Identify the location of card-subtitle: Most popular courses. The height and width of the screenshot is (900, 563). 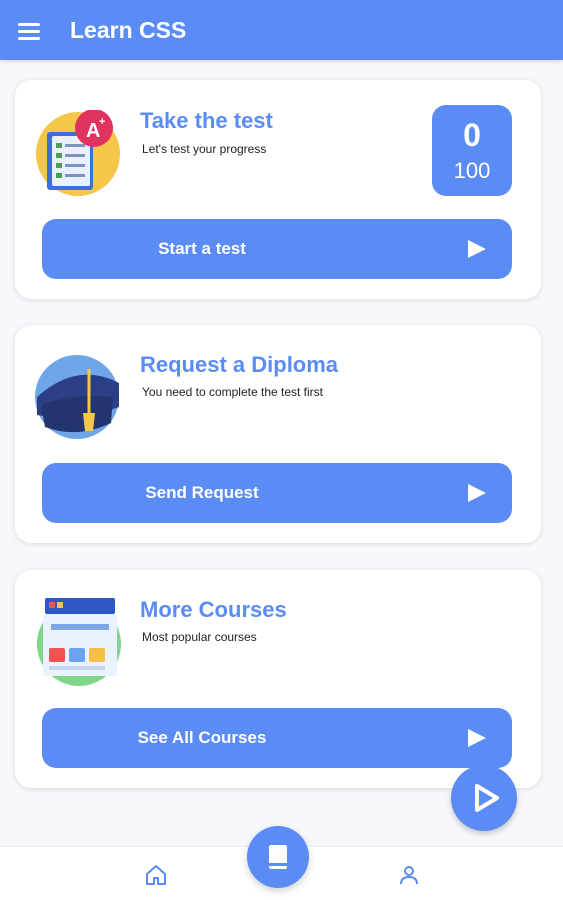
(199, 637).